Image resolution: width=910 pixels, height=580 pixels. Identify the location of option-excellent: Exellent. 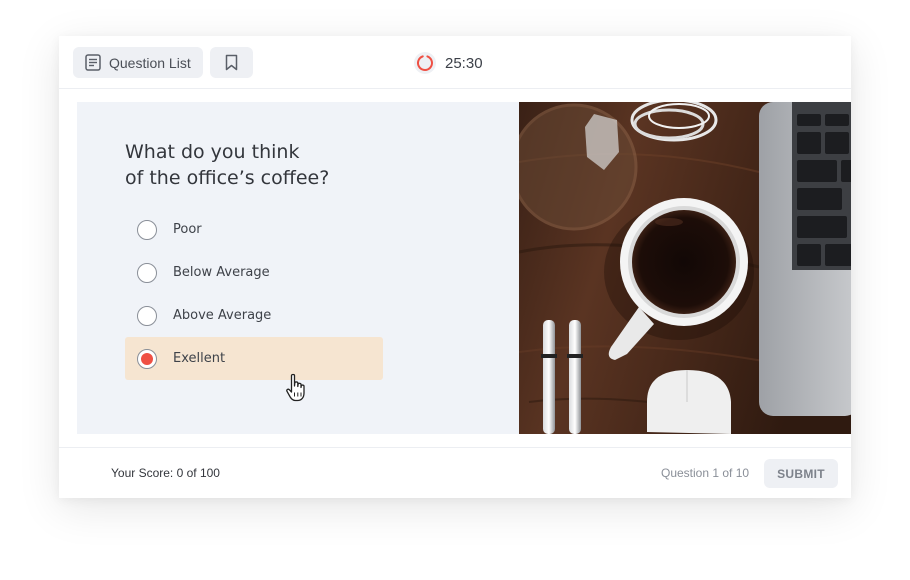
(254, 358).